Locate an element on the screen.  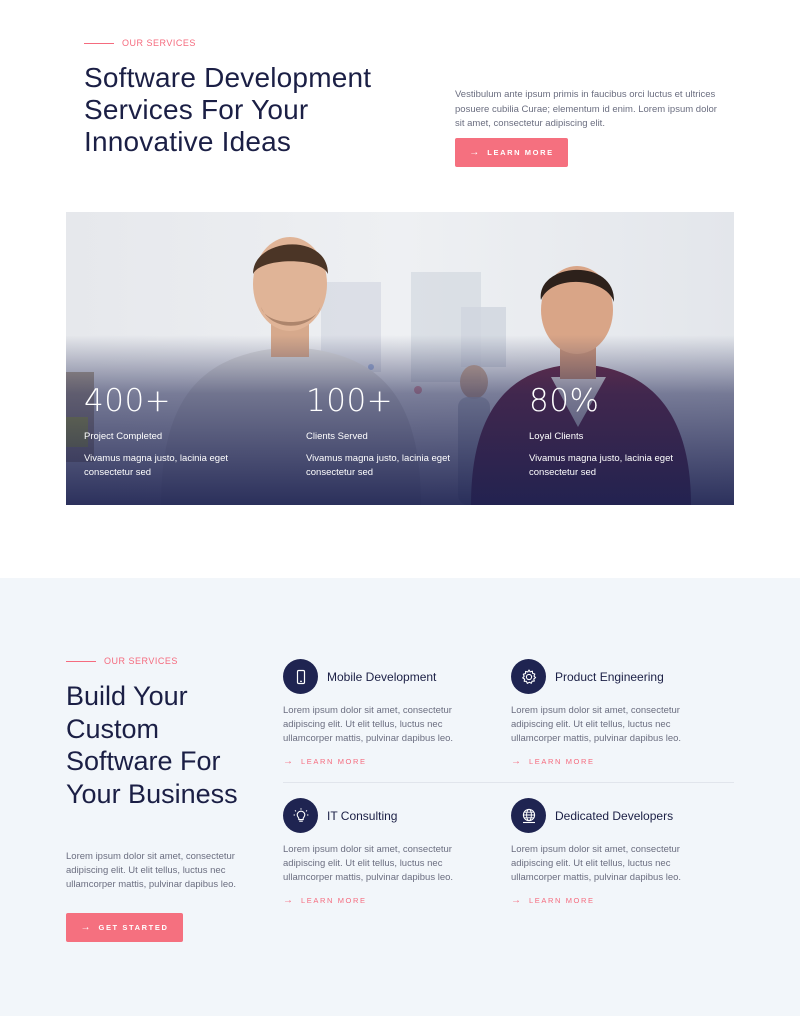
services-eyebrow: OUR SERVICES is located at coordinates (122, 661).